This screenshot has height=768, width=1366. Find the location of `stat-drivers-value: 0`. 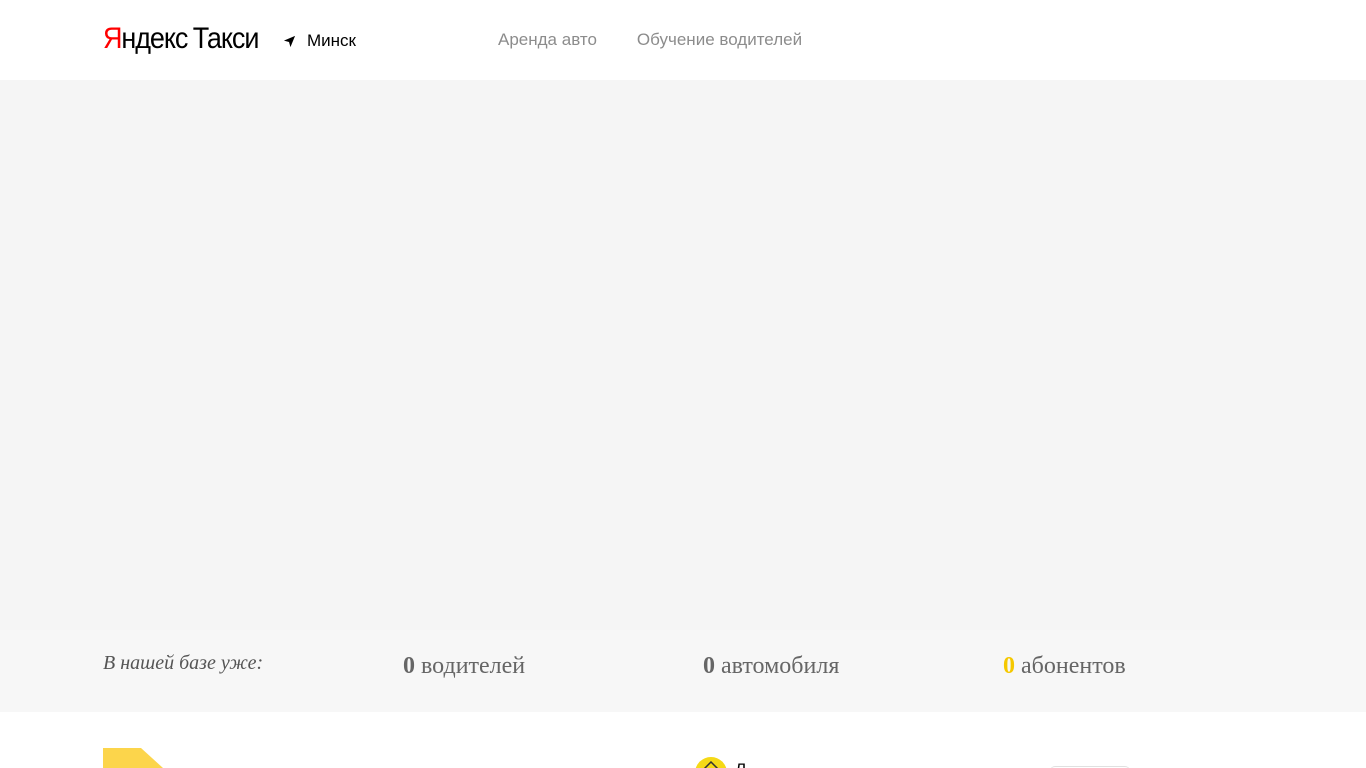

stat-drivers-value: 0 is located at coordinates (409, 666).